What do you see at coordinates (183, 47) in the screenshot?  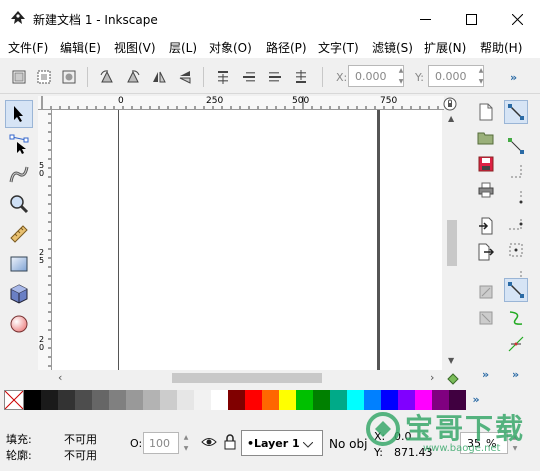 I see `menu-item: 层(L)` at bounding box center [183, 47].